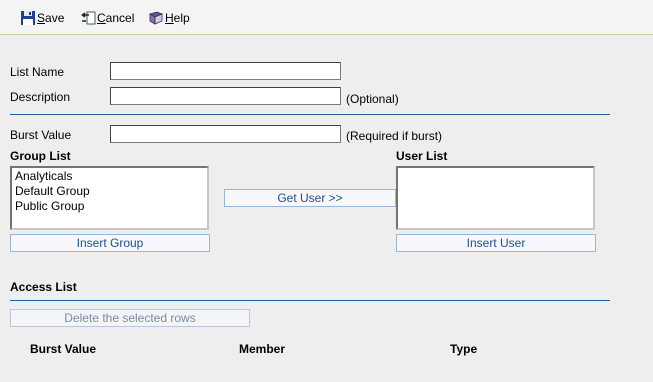 The height and width of the screenshot is (382, 653). Describe the element at coordinates (41, 135) in the screenshot. I see `burst-value-label: Burst Value` at that location.